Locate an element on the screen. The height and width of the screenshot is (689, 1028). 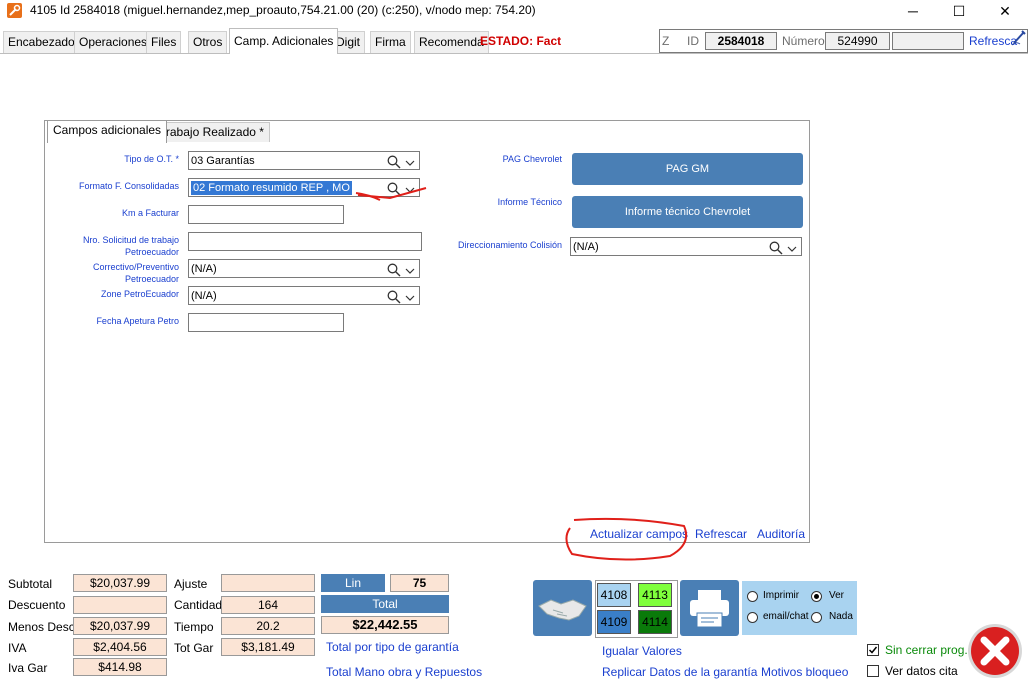
extra-value-box is located at coordinates (928, 41).